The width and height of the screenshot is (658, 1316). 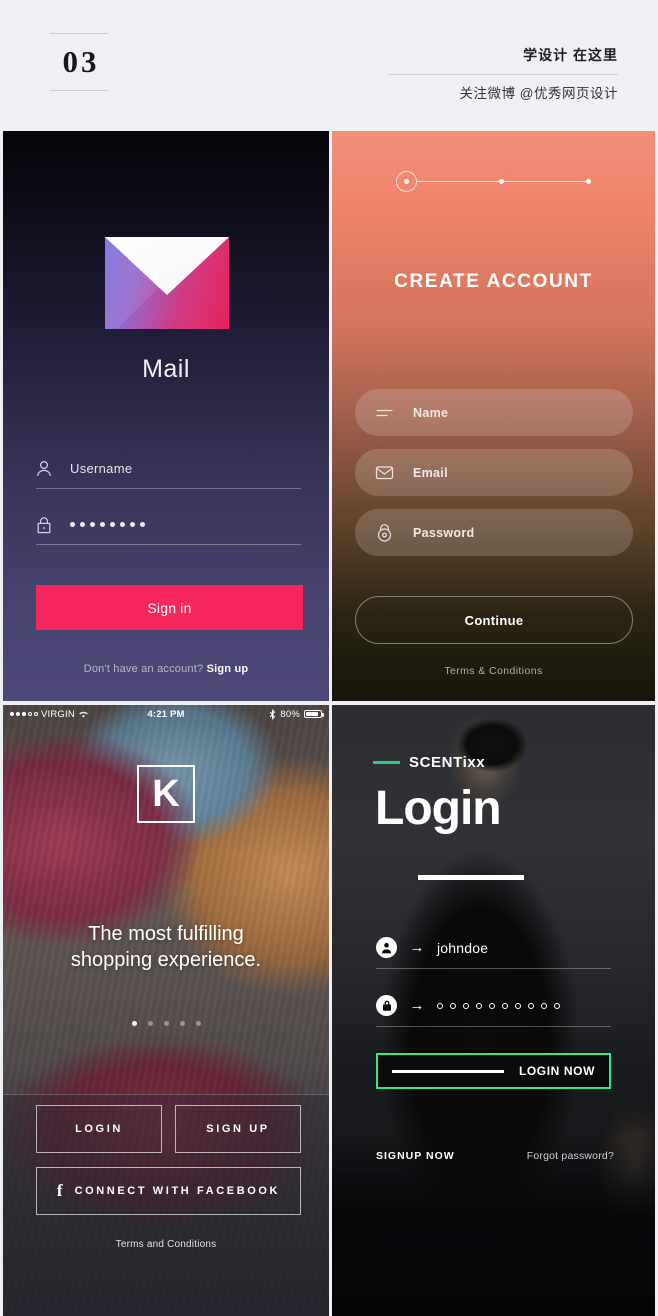 I want to click on scentixx-footer: SIGNUP NOW Forgot password?, so click(x=495, y=1156).